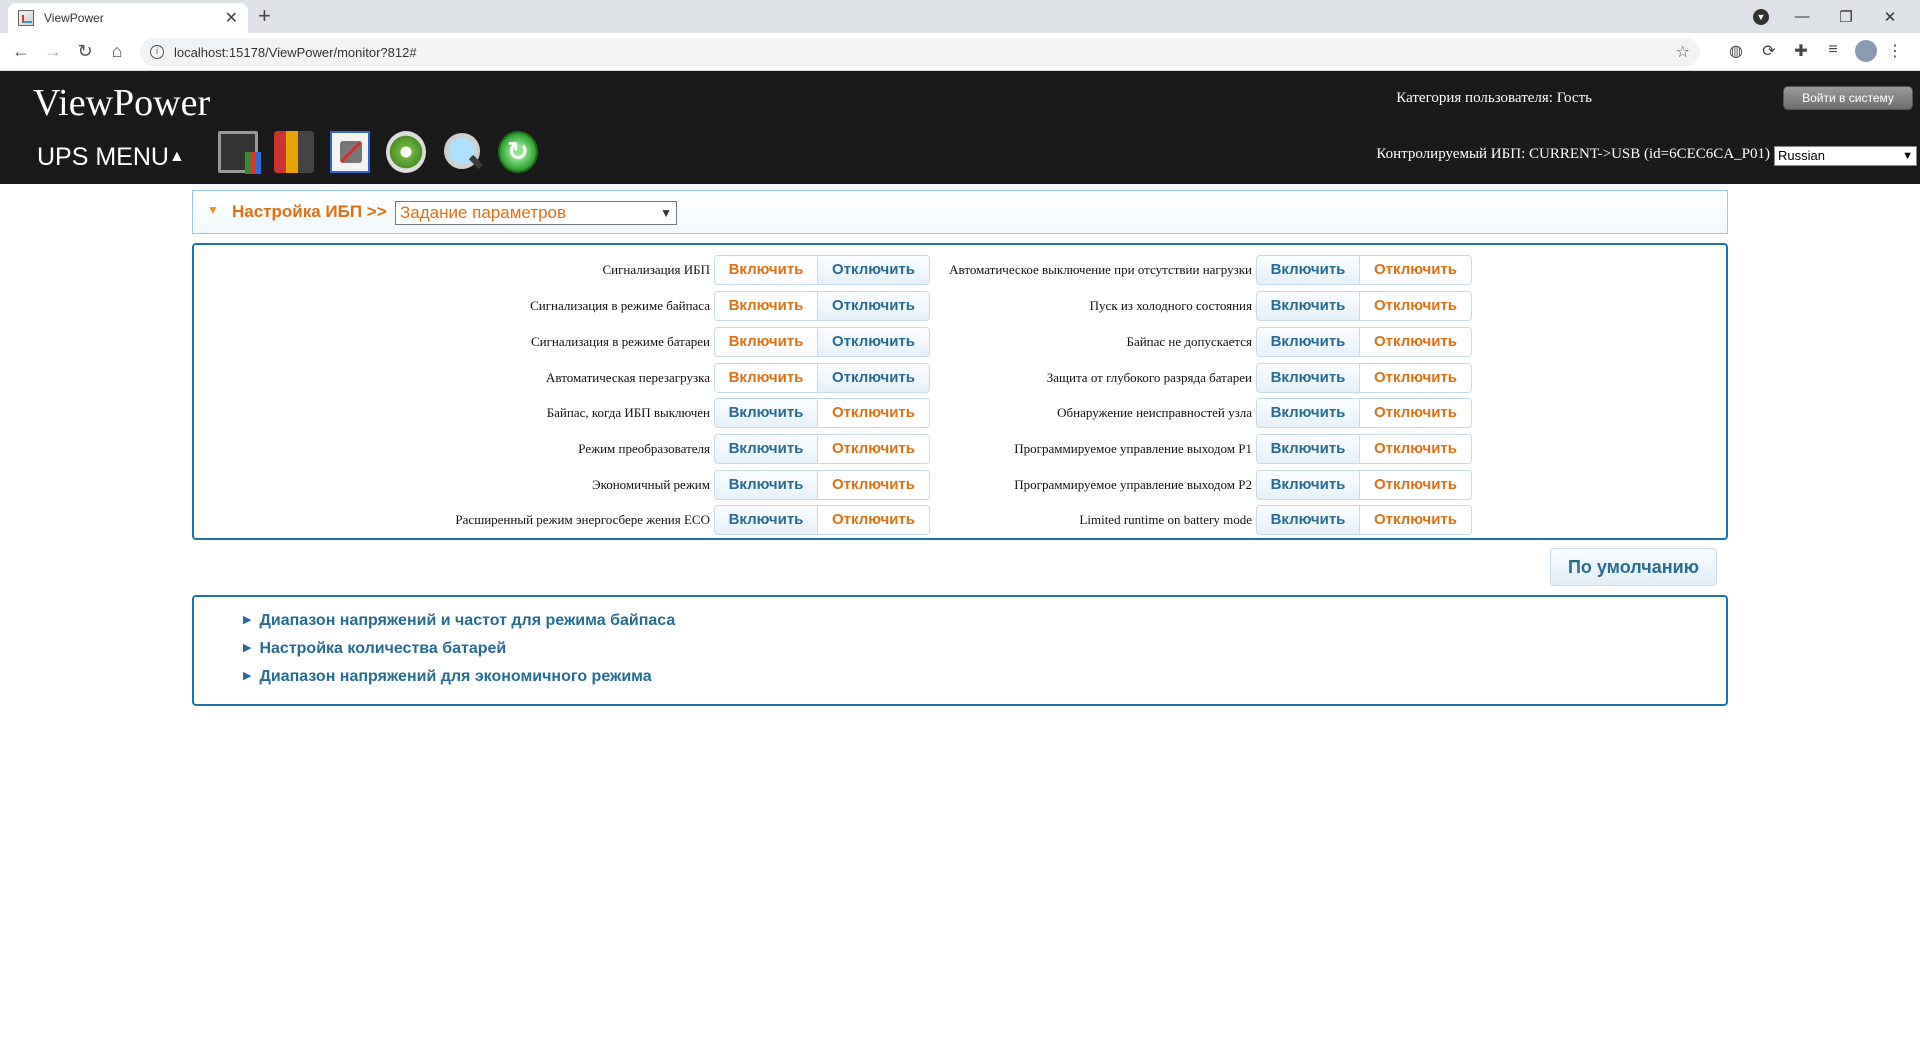  I want to click on option-label: Обнаружение неисправностей узла, so click(1154, 412).